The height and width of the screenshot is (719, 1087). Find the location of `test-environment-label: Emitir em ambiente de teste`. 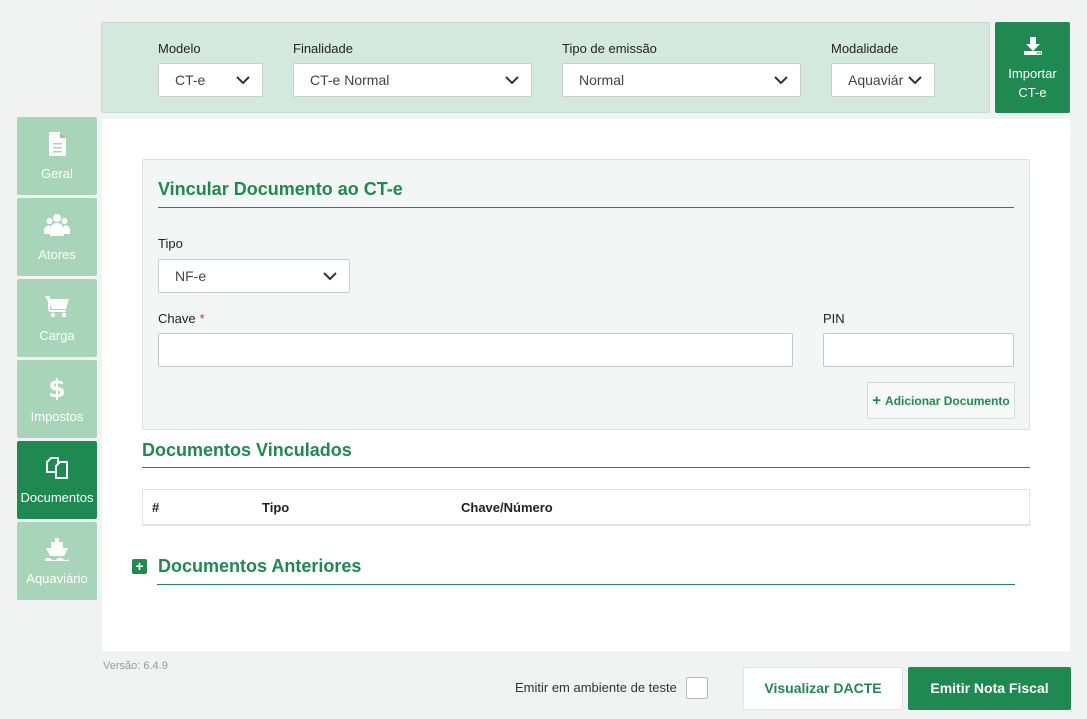

test-environment-label: Emitir em ambiente de teste is located at coordinates (596, 687).